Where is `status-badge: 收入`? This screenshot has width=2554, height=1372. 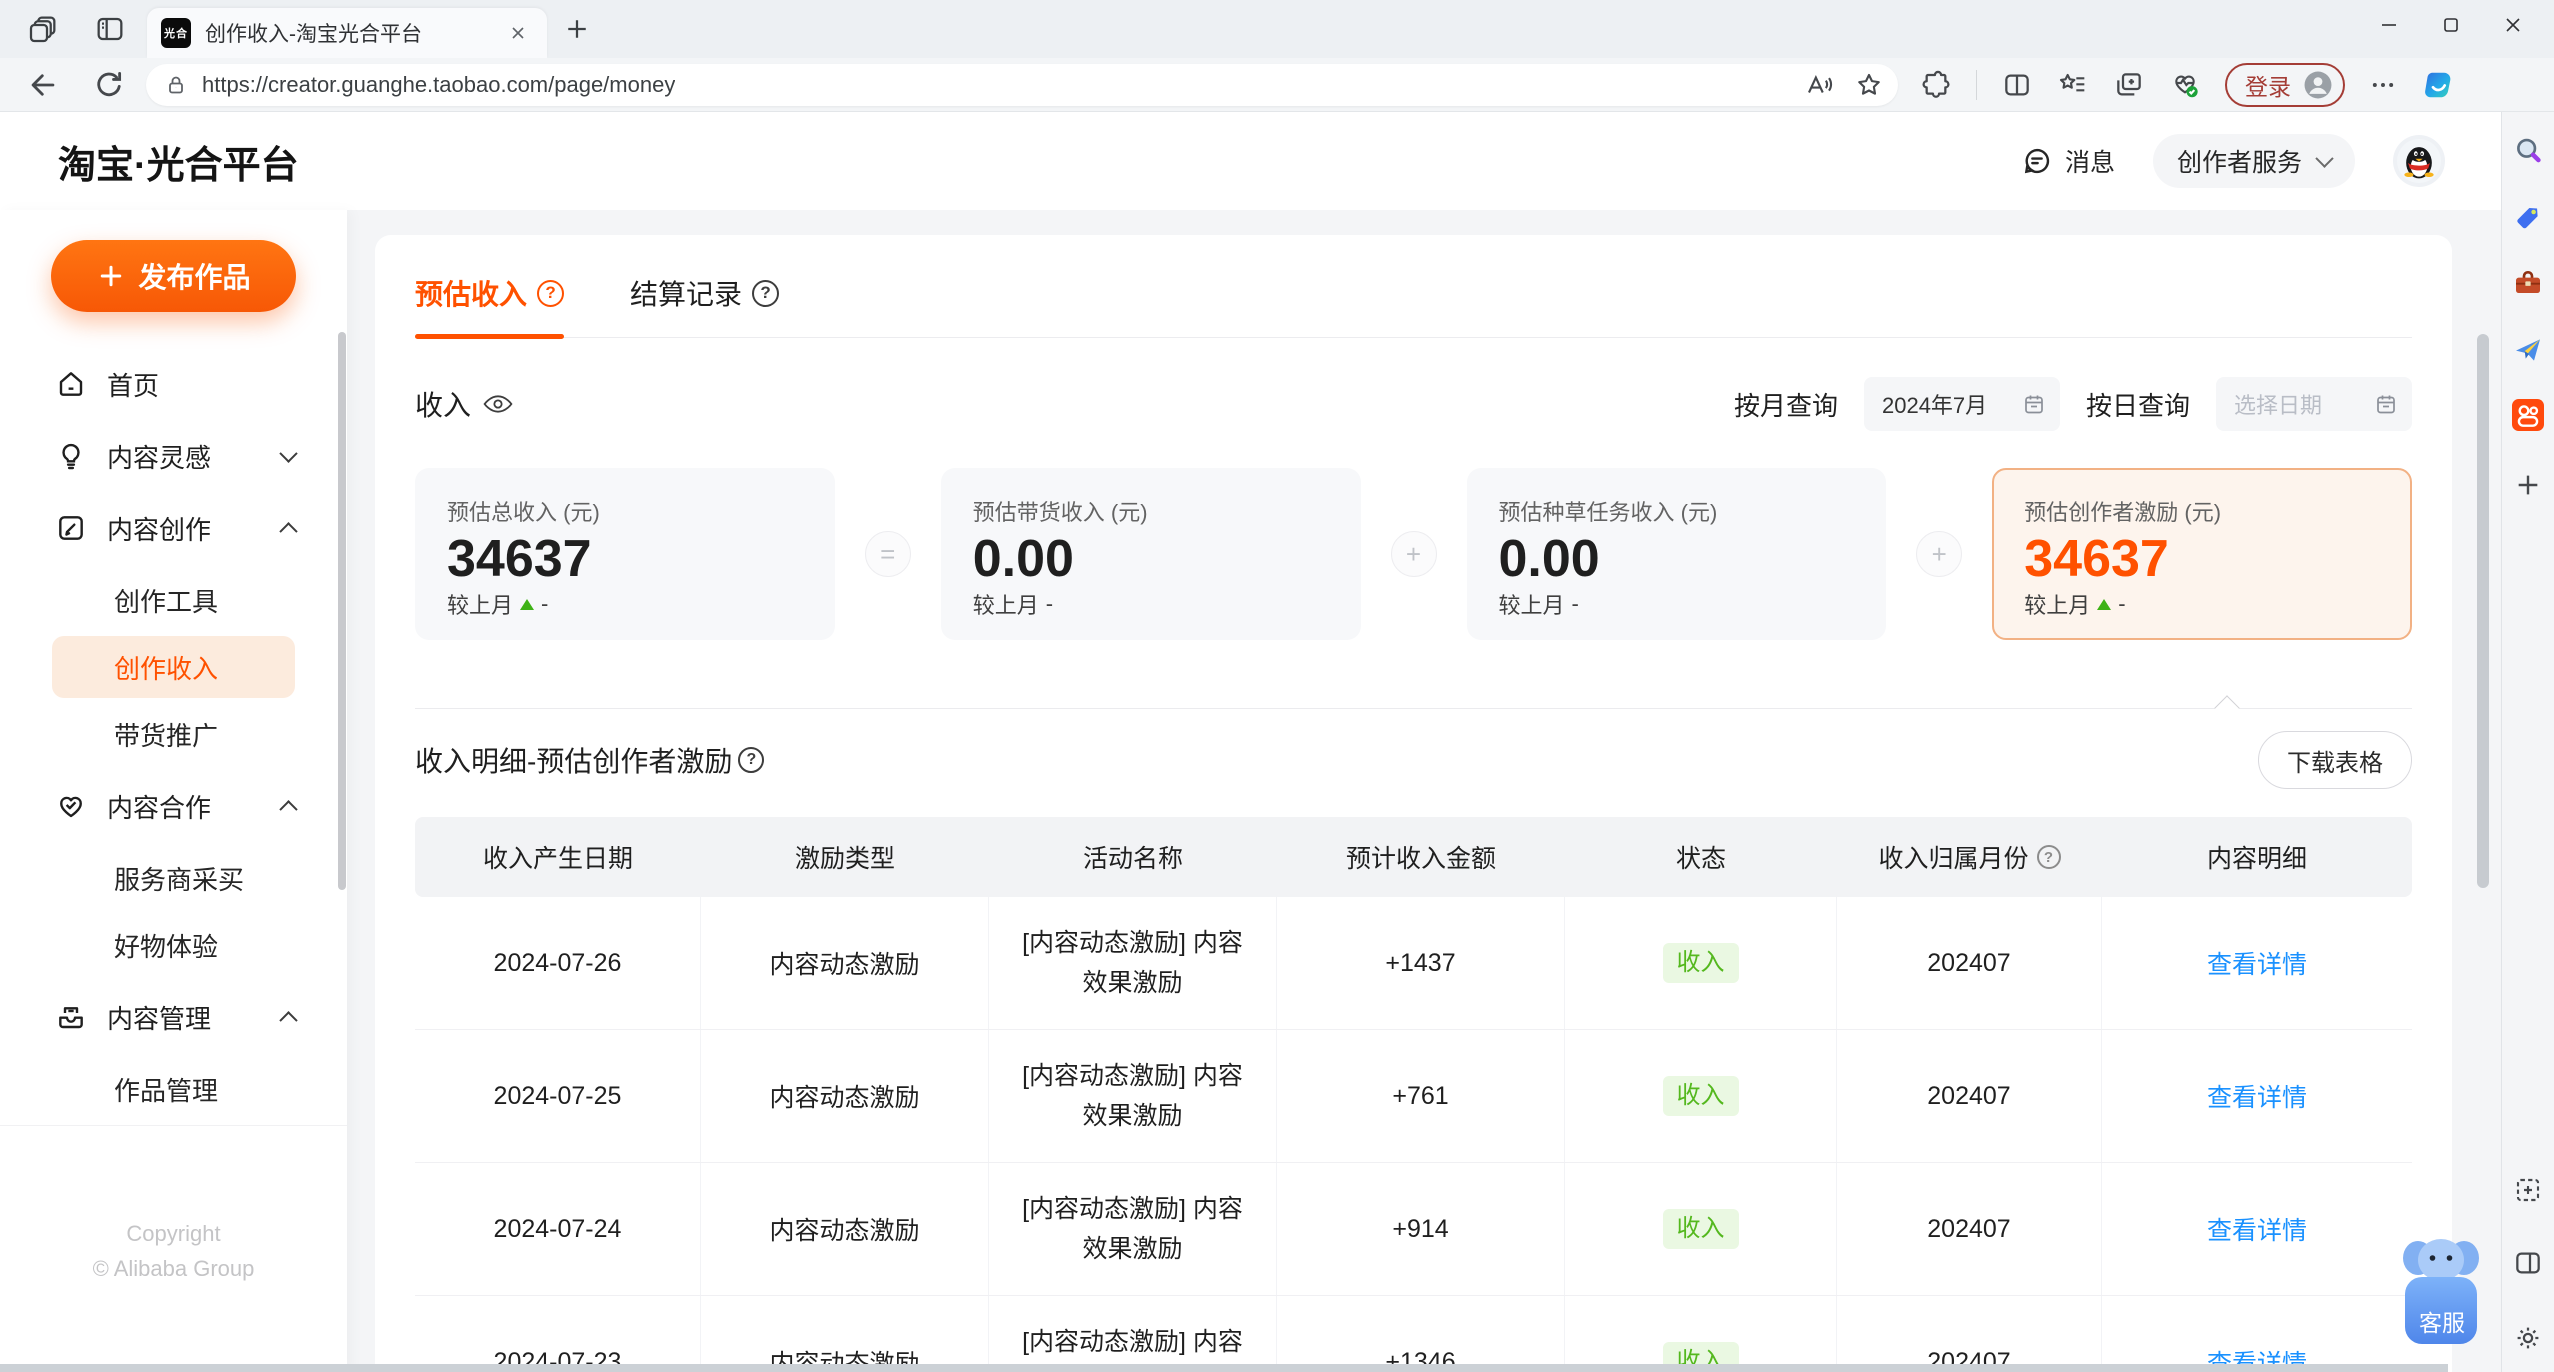 status-badge: 收入 is located at coordinates (1700, 1229).